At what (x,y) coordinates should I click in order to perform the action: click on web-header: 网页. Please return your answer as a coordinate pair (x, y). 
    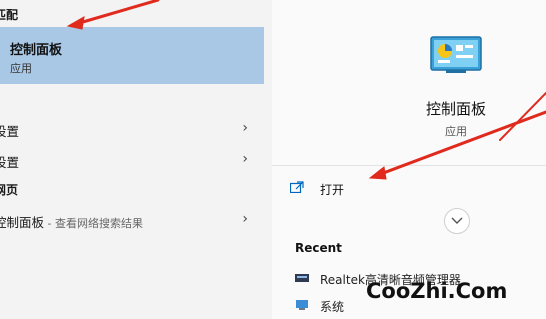
    Looking at the image, I should click on (9, 190).